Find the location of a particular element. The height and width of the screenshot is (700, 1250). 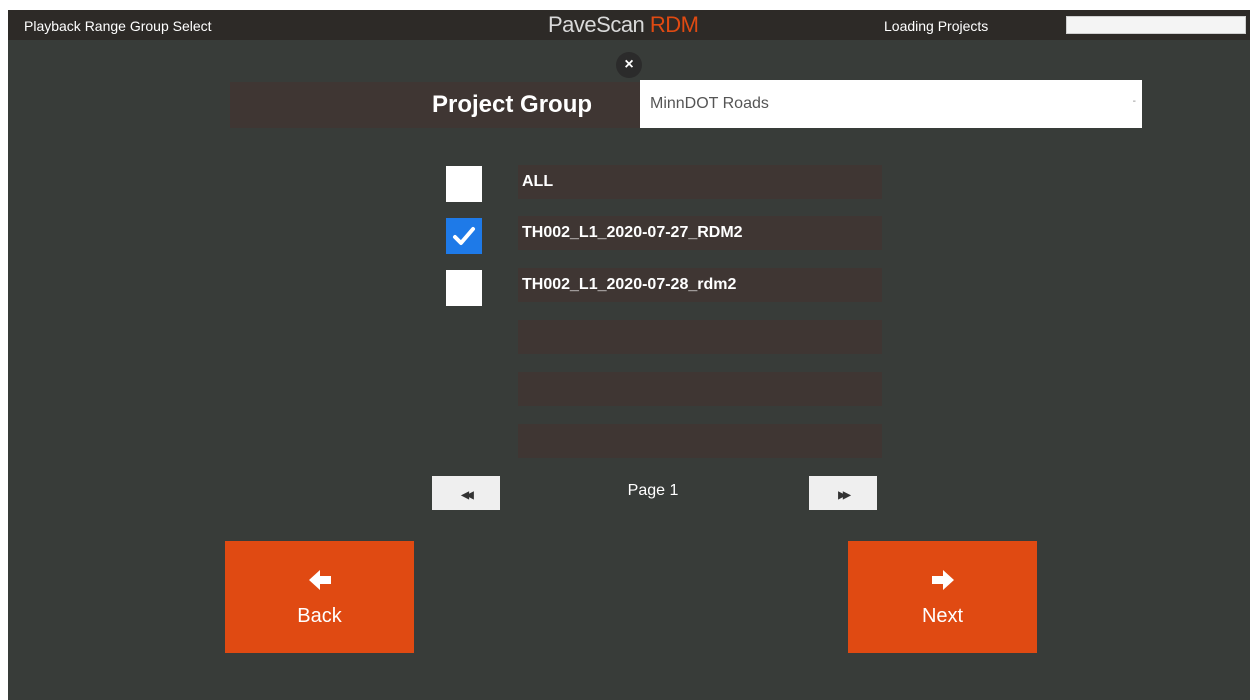

loading-progress-bar is located at coordinates (1156, 25).